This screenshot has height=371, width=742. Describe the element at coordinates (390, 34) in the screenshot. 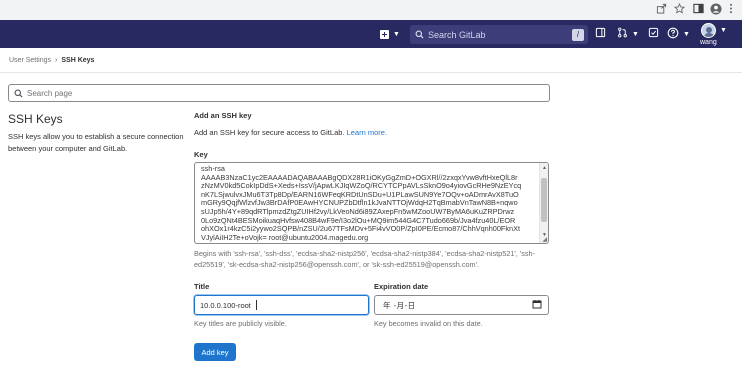

I see `create-new-dropdown: ▼` at that location.